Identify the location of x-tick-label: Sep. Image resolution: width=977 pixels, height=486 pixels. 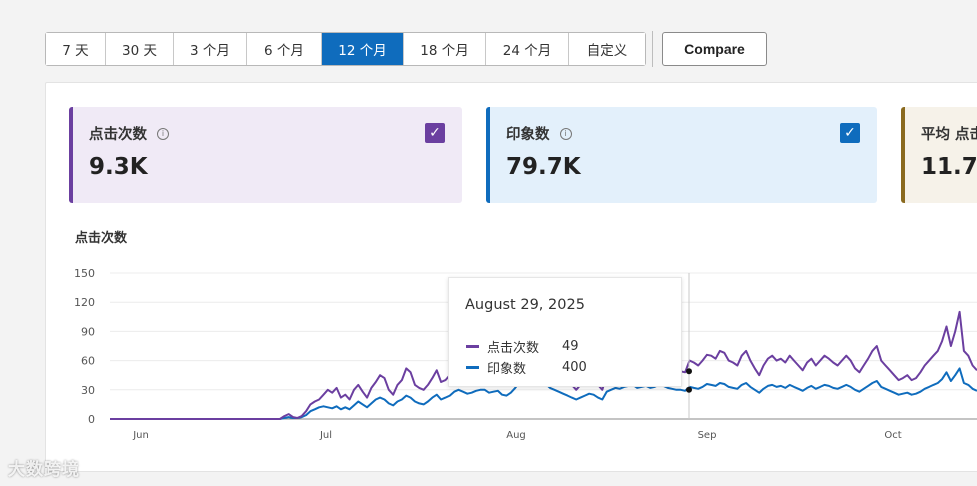
(707, 435).